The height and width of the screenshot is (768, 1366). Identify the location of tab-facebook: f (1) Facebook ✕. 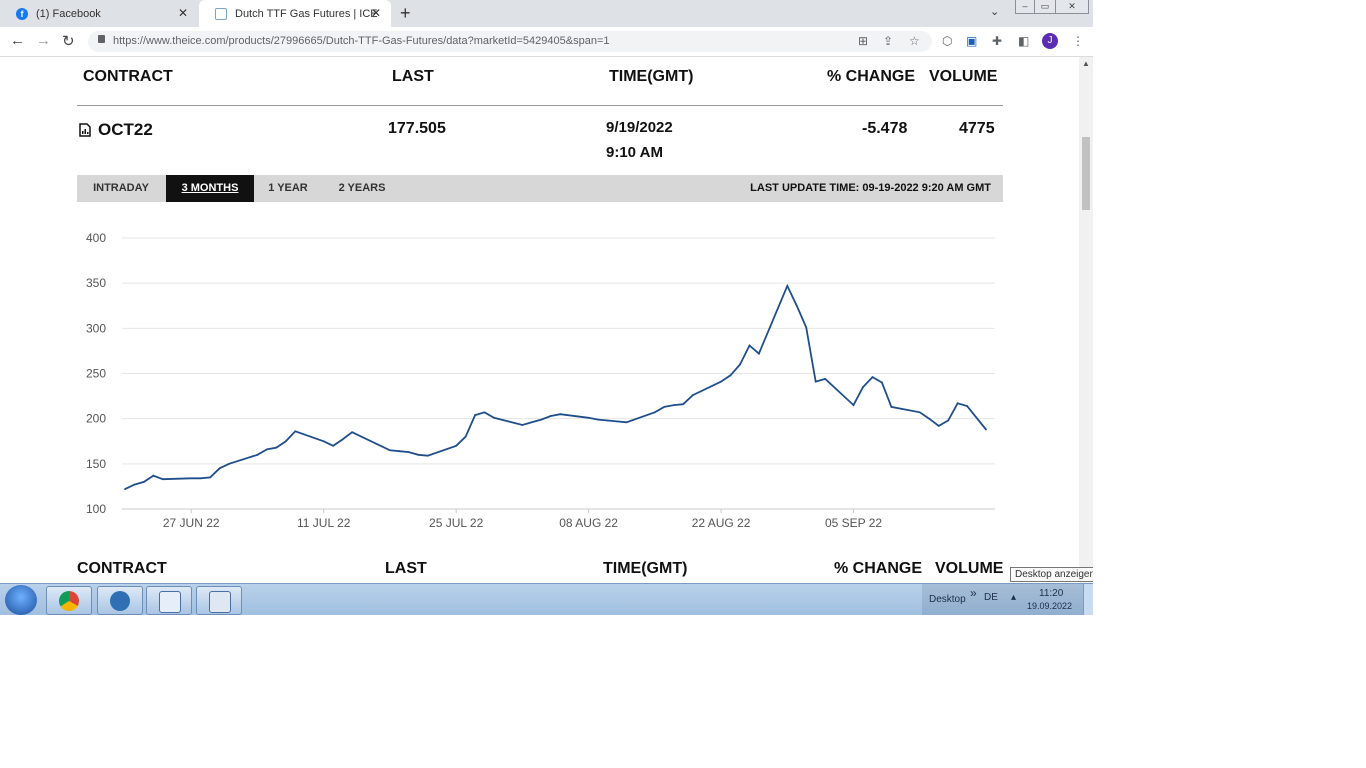
(99, 13).